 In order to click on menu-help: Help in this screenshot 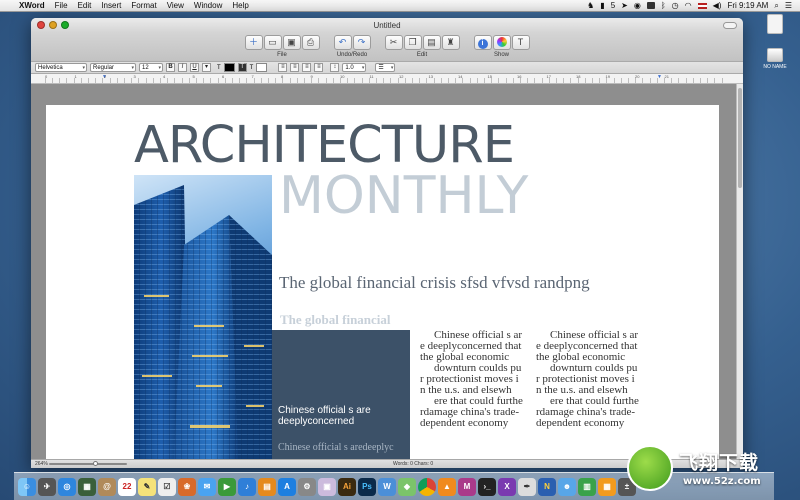, I will do `click(240, 5)`.